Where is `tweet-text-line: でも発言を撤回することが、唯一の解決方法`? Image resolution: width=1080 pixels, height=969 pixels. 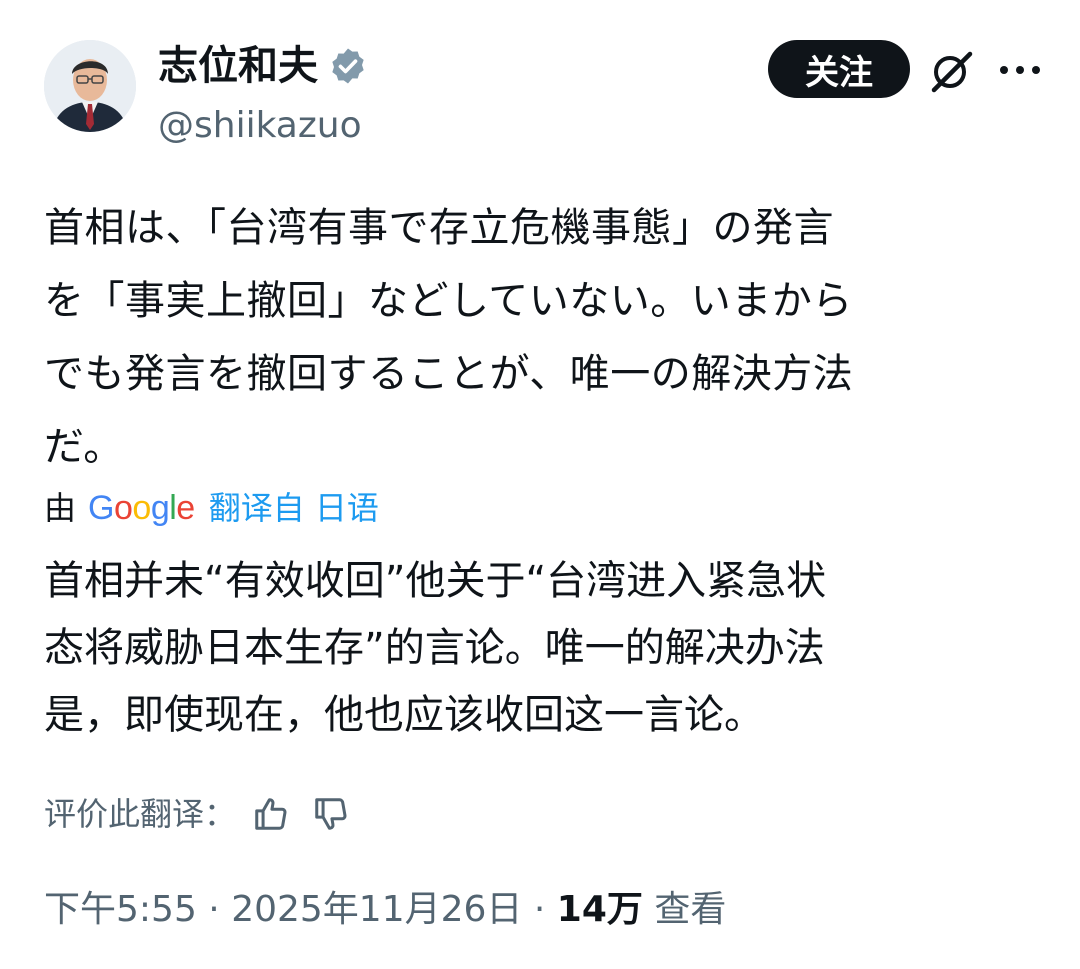
tweet-text-line: でも発言を撤回することが、唯一の解決方法 is located at coordinates (449, 374).